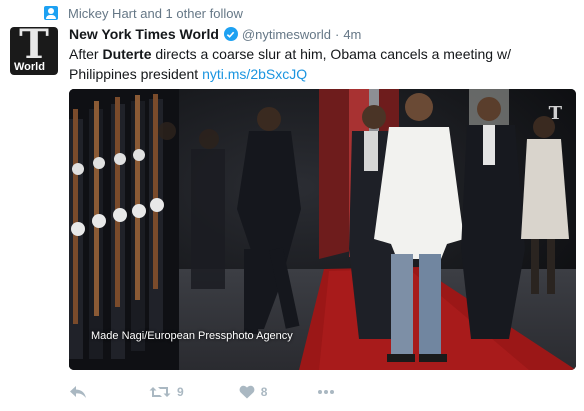 The image size is (584, 411). Describe the element at coordinates (247, 392) in the screenshot. I see `heart-icon` at that location.